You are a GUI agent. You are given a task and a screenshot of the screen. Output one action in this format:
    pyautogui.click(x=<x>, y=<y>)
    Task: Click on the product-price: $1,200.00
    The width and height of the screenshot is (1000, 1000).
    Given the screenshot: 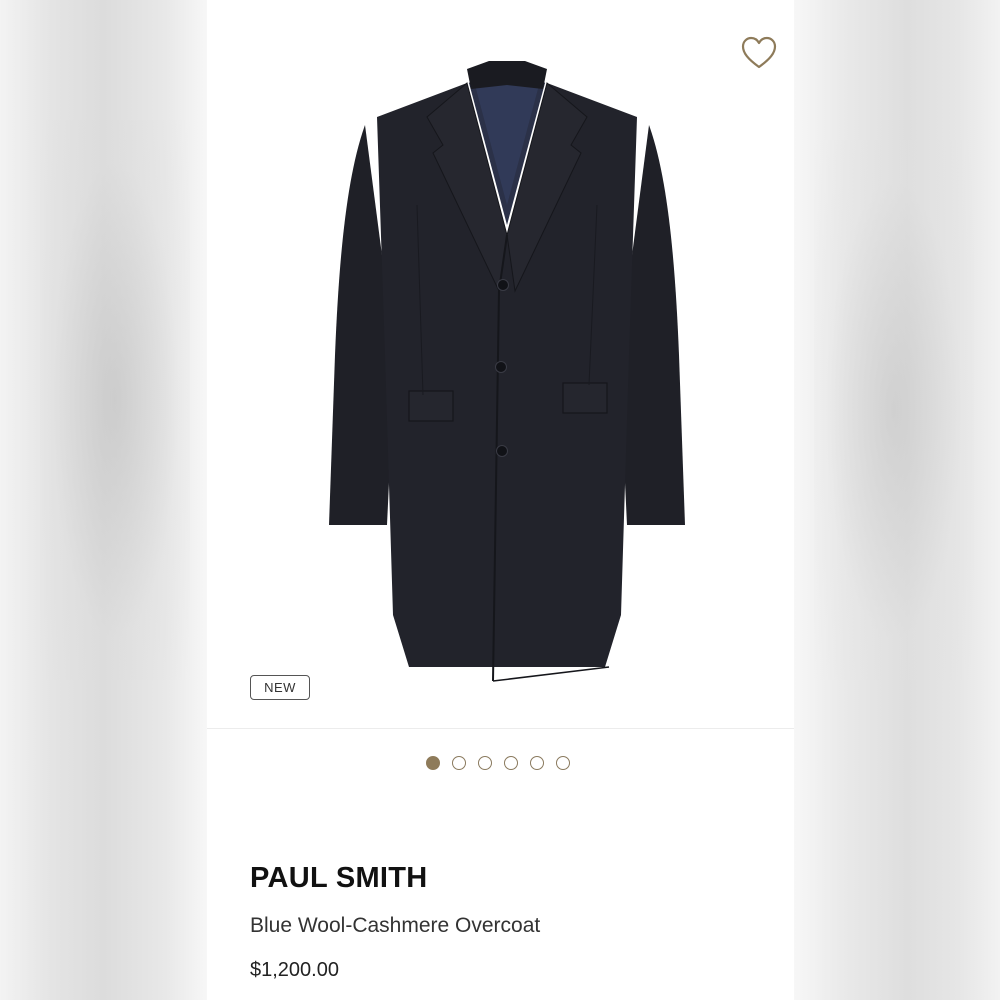 What is the action you would take?
    pyautogui.click(x=294, y=970)
    